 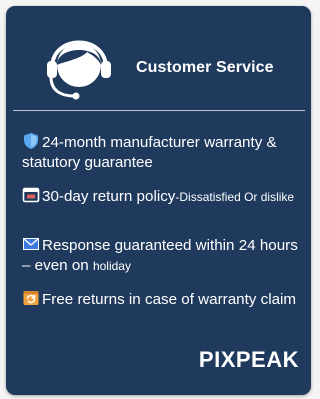 I want to click on feature-response-time-note: holiday, so click(x=111, y=266).